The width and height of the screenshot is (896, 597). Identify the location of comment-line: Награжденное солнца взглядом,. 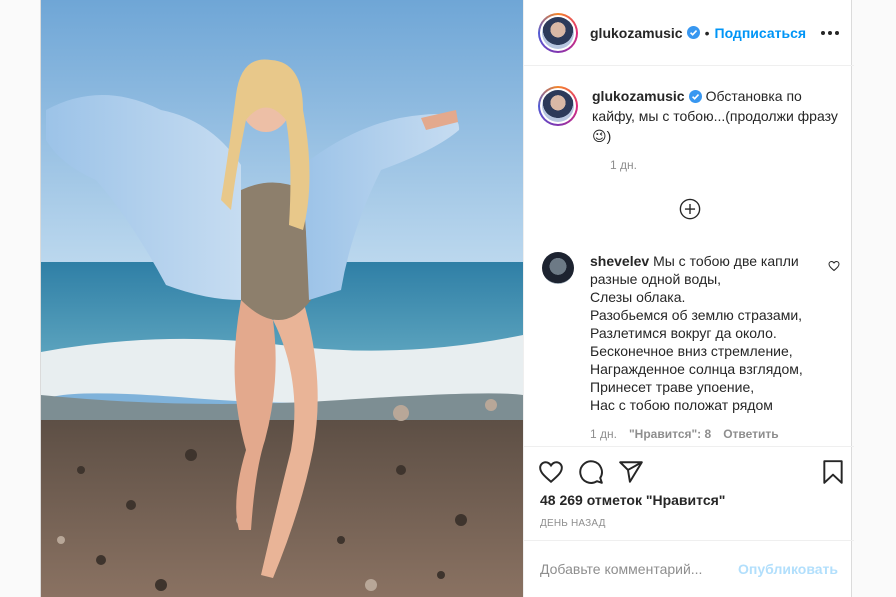
(696, 369).